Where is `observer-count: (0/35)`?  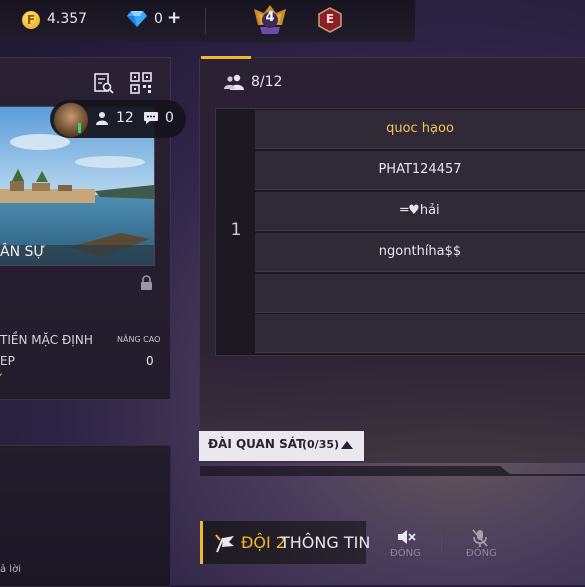 observer-count: (0/35) is located at coordinates (321, 444).